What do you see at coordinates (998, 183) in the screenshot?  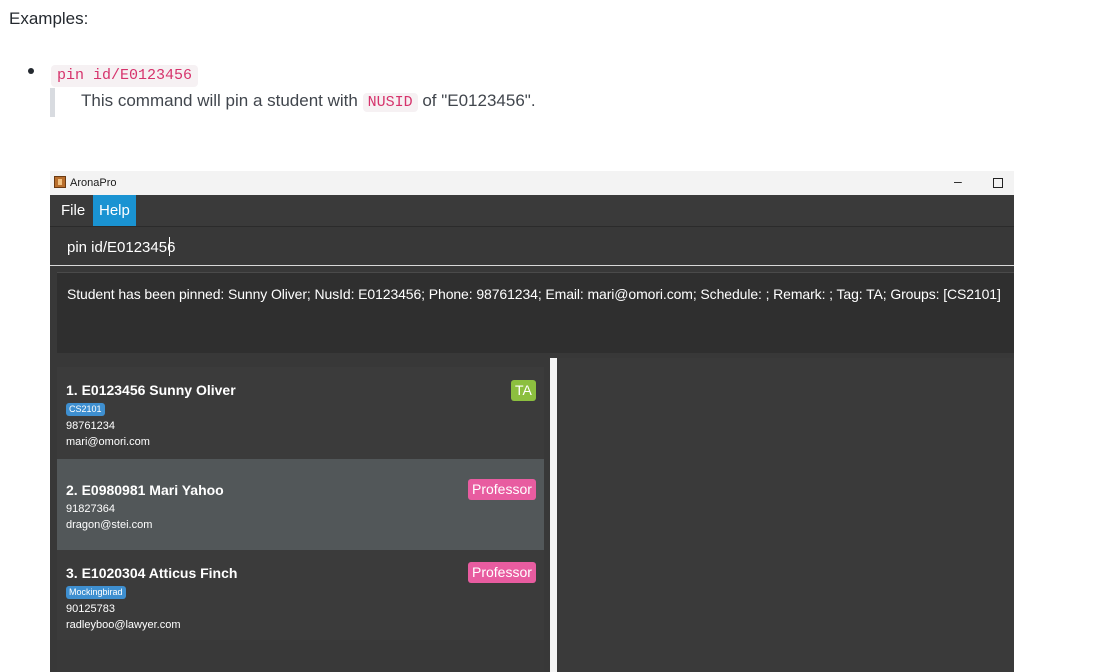 I see `maximize-icon` at bounding box center [998, 183].